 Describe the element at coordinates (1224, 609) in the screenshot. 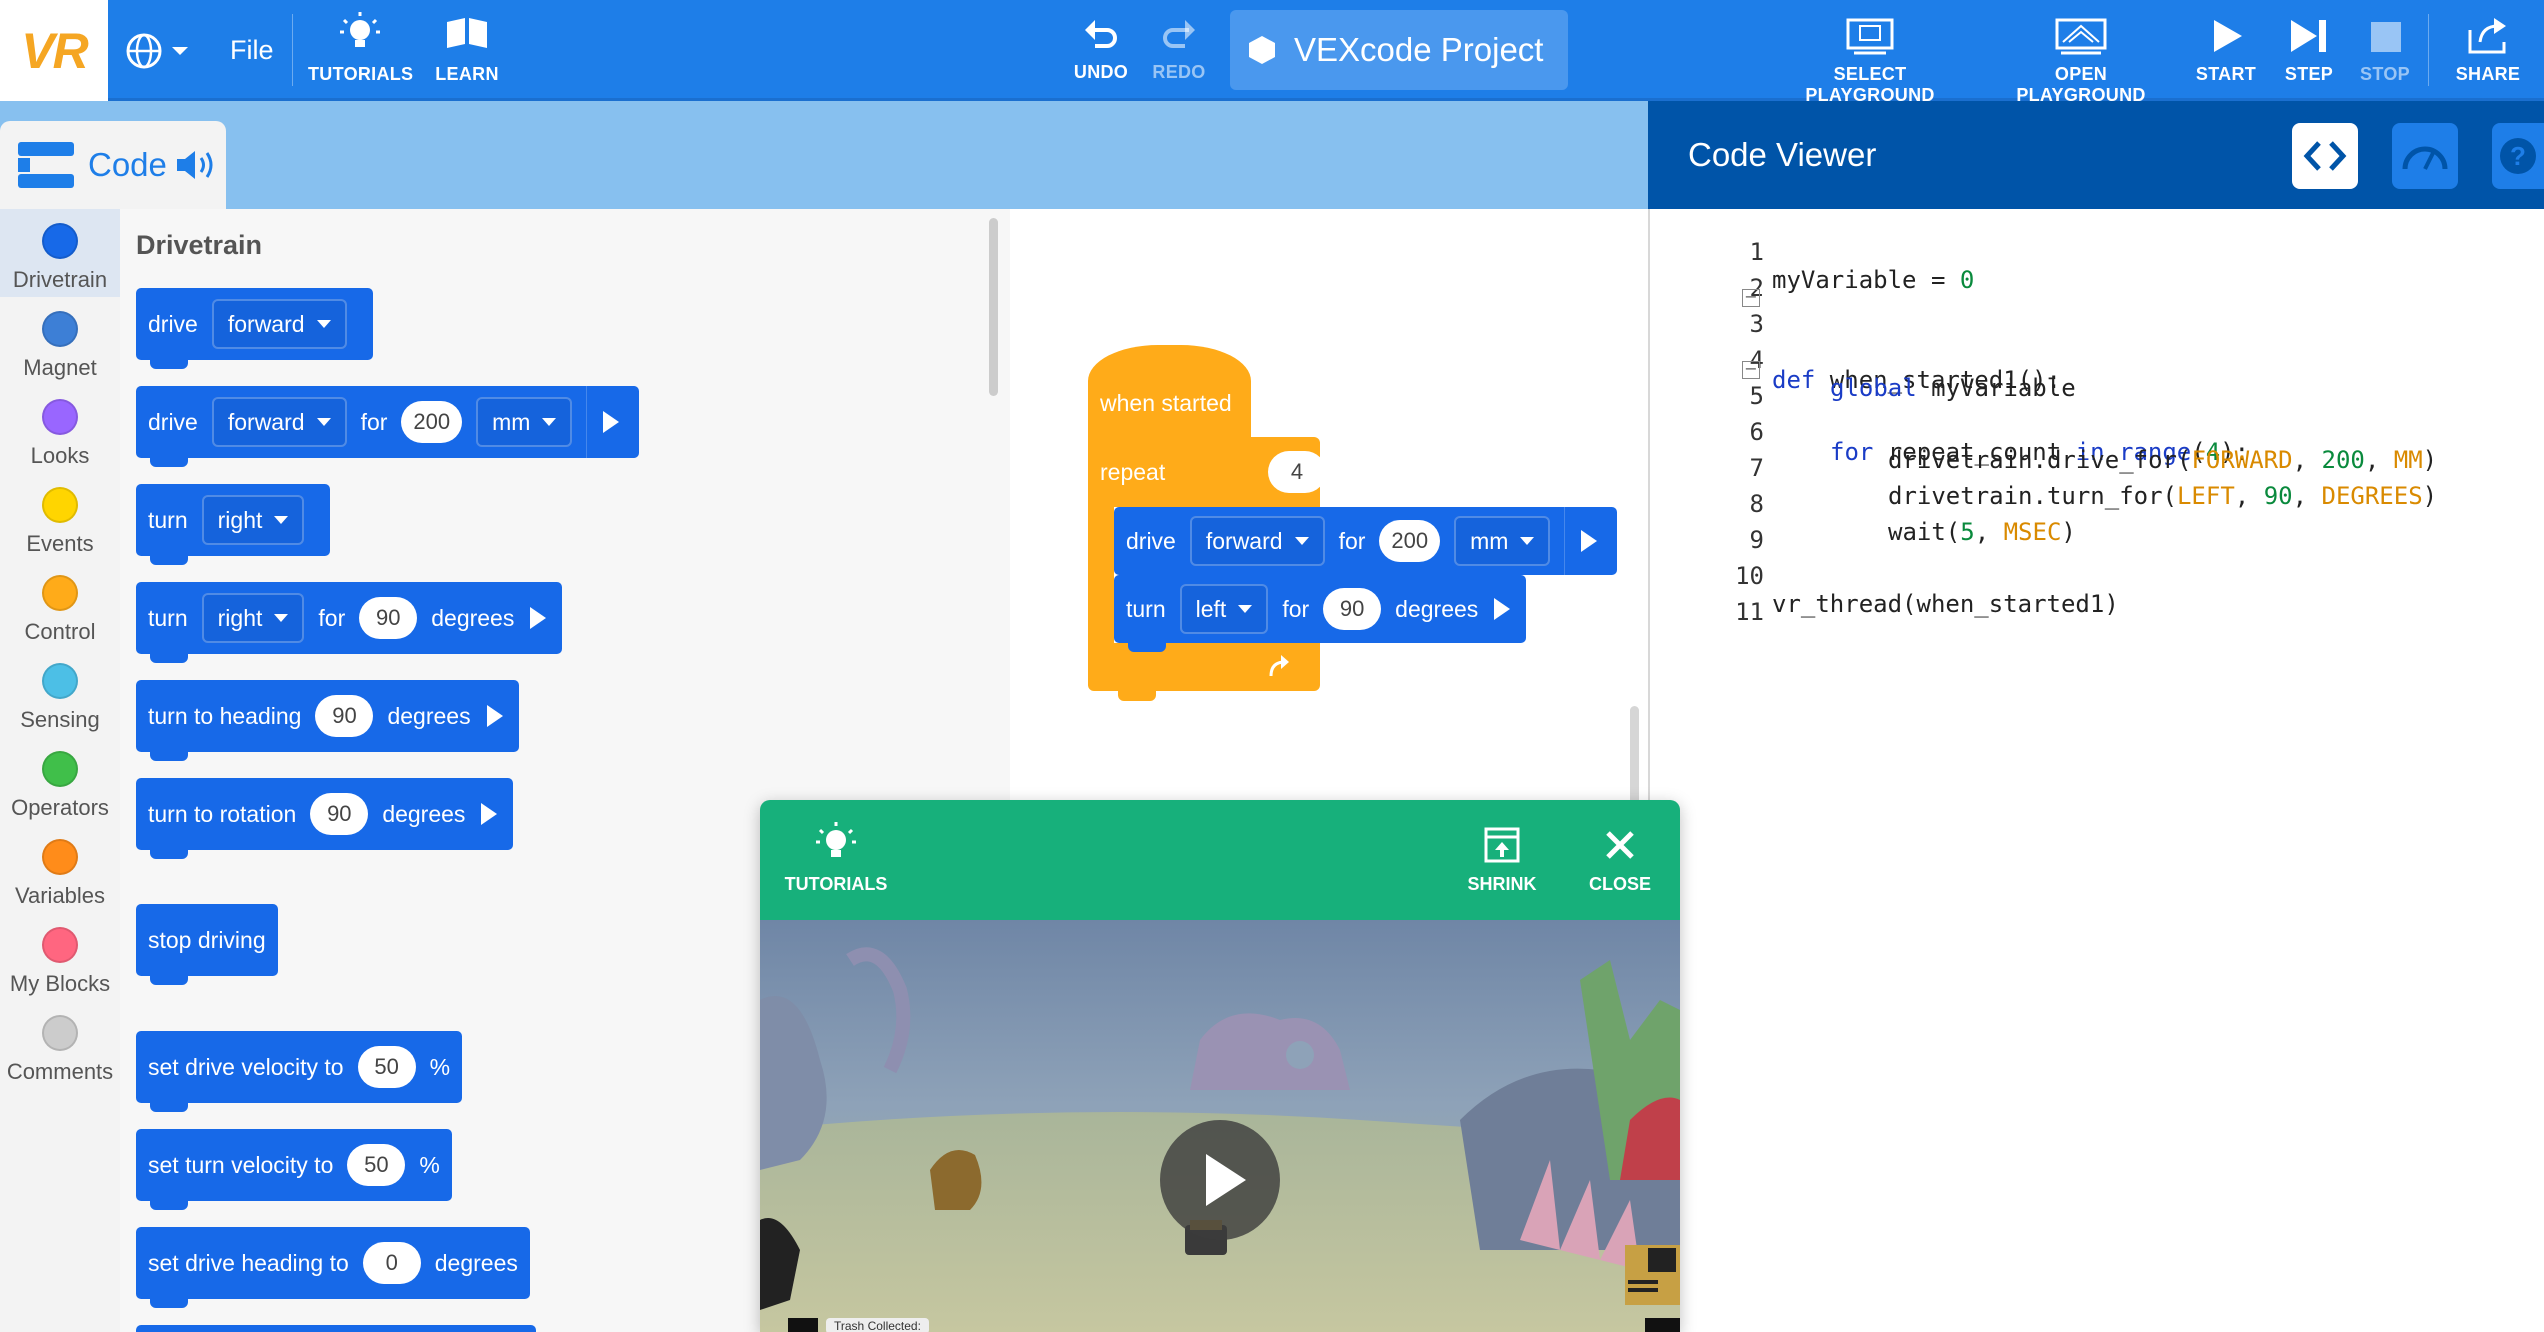

I see `turn-direction-dropdown: left` at that location.